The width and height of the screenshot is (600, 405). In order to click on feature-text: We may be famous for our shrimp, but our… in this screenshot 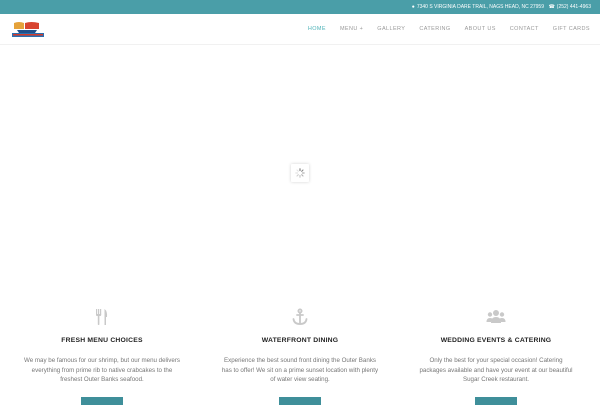, I will do `click(101, 370)`.